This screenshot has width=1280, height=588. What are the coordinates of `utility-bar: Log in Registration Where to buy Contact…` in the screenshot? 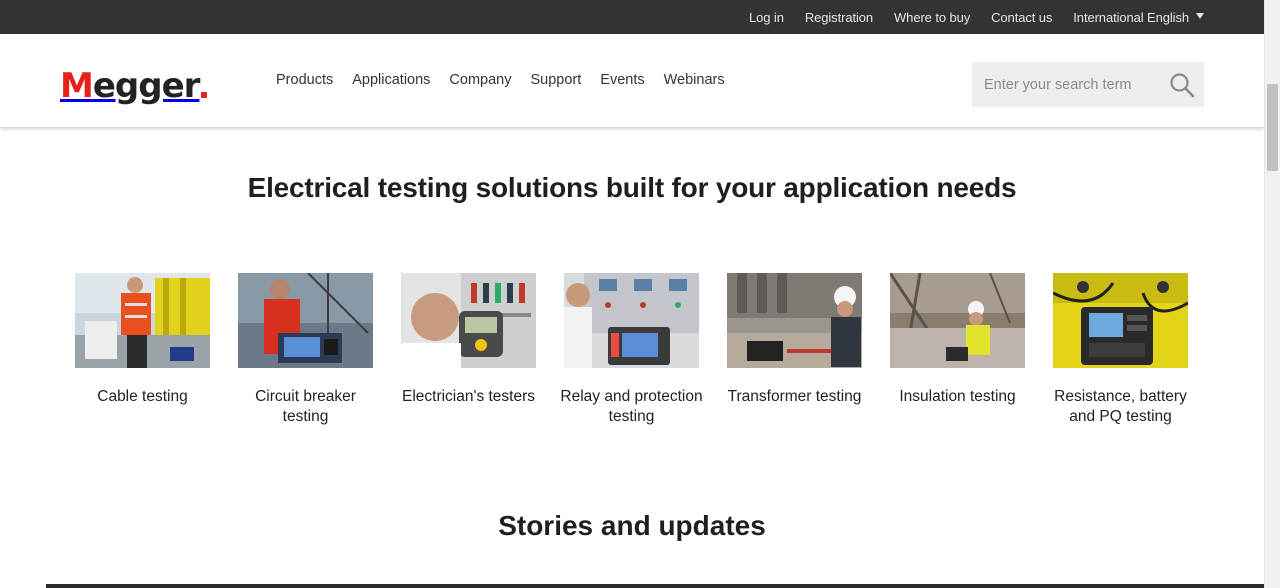 It's located at (632, 17).